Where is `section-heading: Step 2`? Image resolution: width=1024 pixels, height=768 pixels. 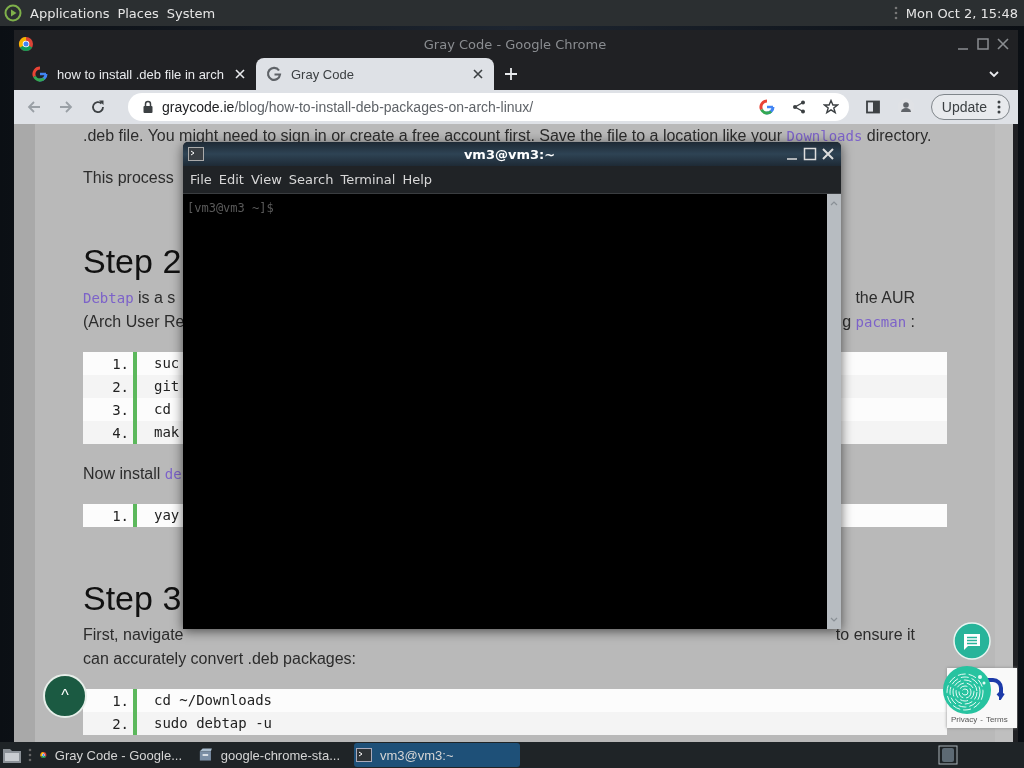
section-heading: Step 2 is located at coordinates (133, 261).